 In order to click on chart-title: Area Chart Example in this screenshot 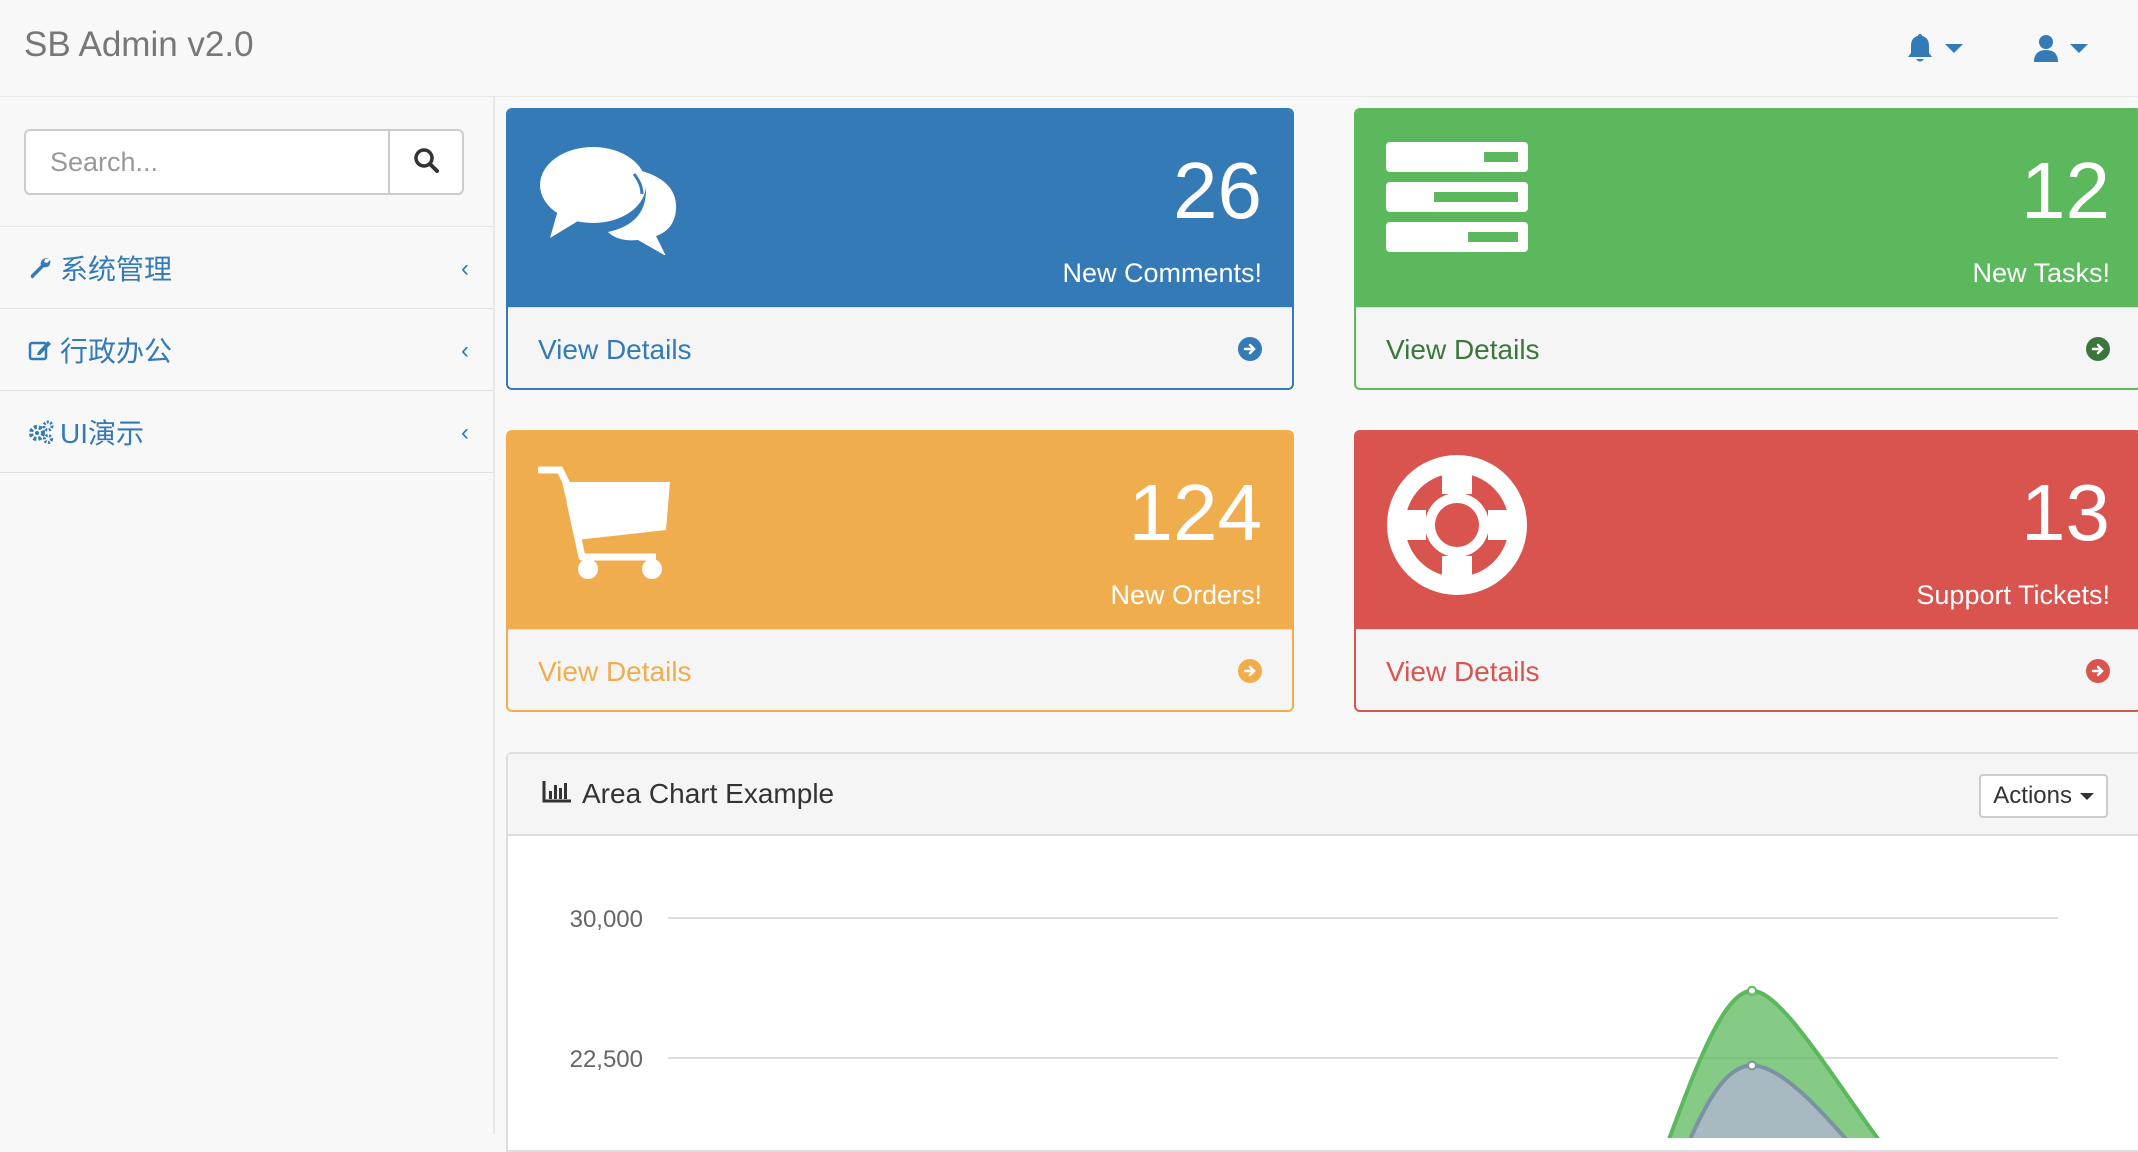, I will do `click(688, 794)`.